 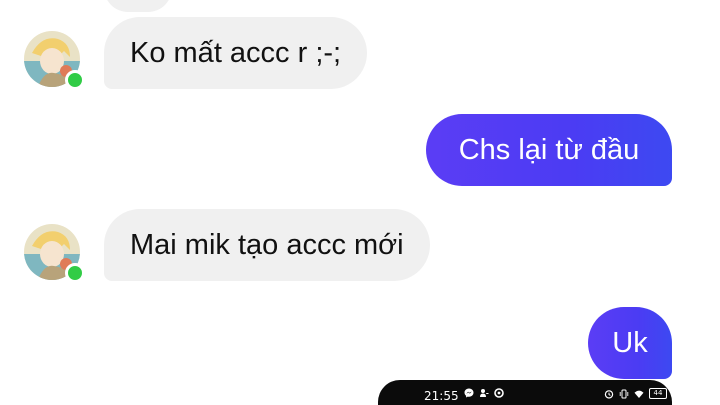 I want to click on message-text: Uk, so click(x=630, y=342).